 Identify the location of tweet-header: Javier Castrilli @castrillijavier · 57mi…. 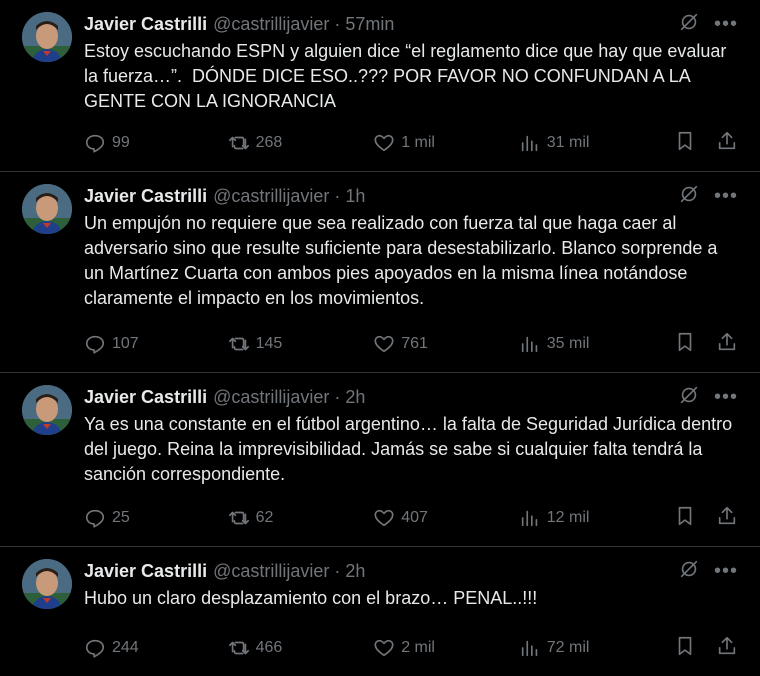
(414, 24).